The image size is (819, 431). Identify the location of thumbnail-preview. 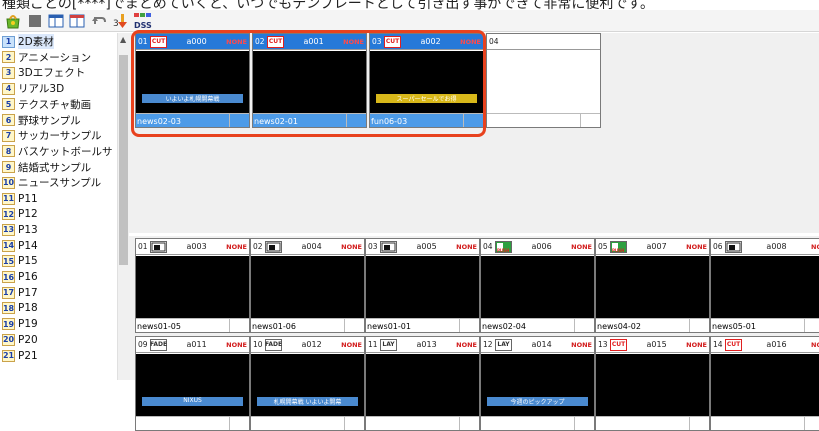
(192, 287).